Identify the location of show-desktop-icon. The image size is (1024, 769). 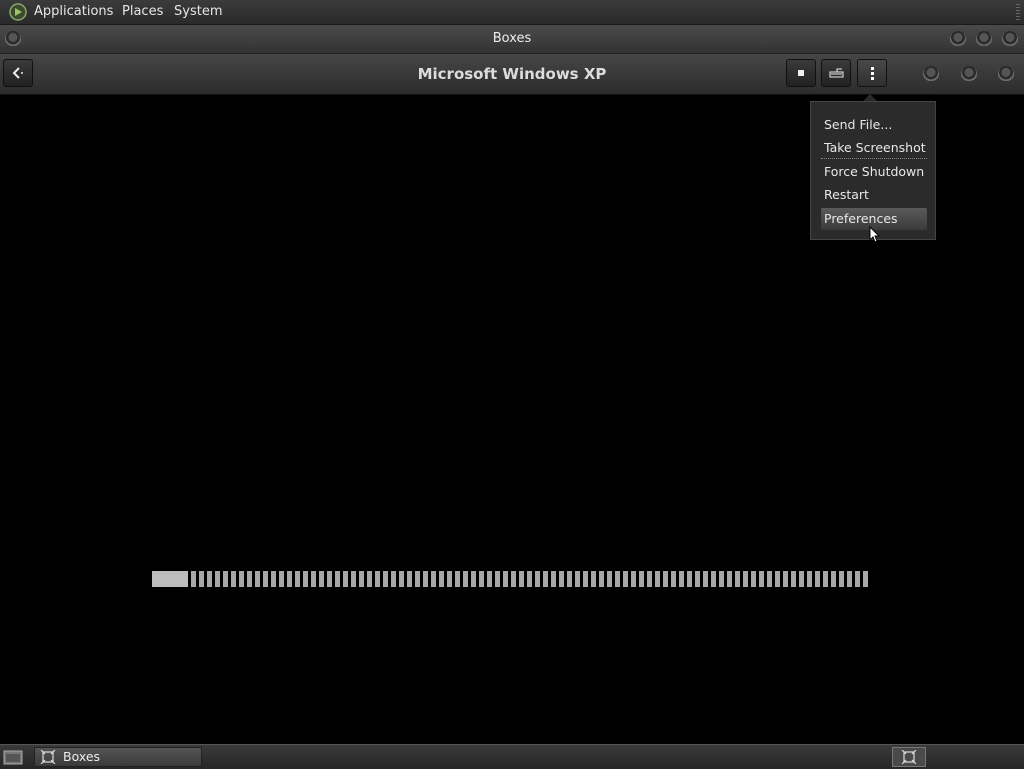
(13, 757).